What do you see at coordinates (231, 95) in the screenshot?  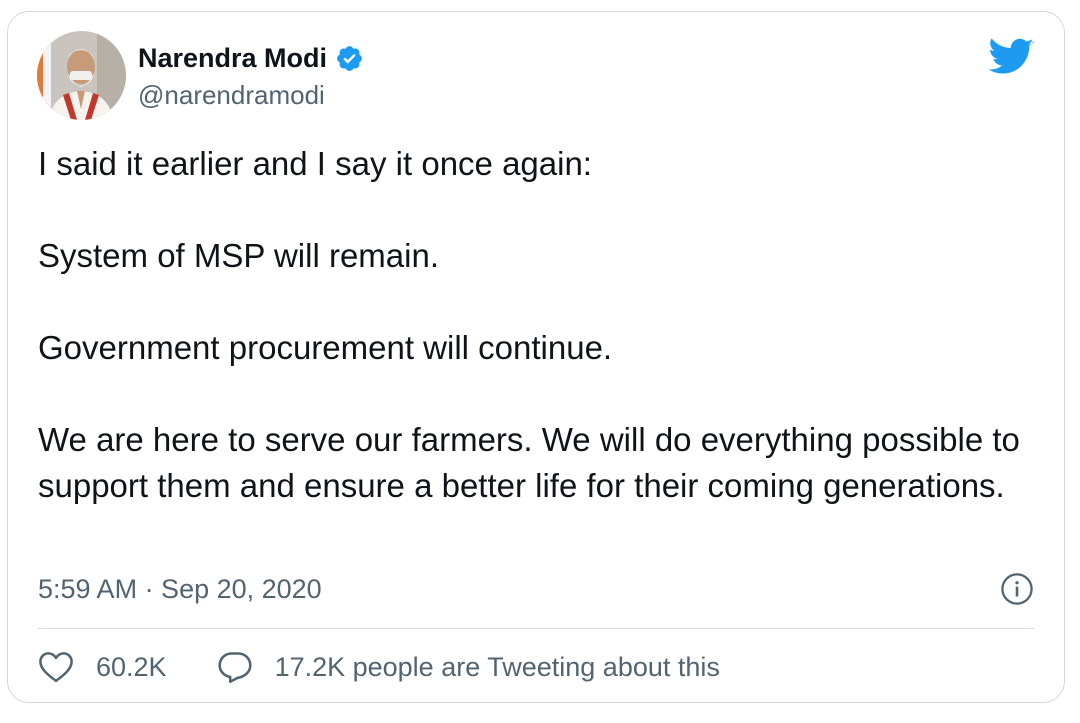 I see `author-handle: @narendramodi` at bounding box center [231, 95].